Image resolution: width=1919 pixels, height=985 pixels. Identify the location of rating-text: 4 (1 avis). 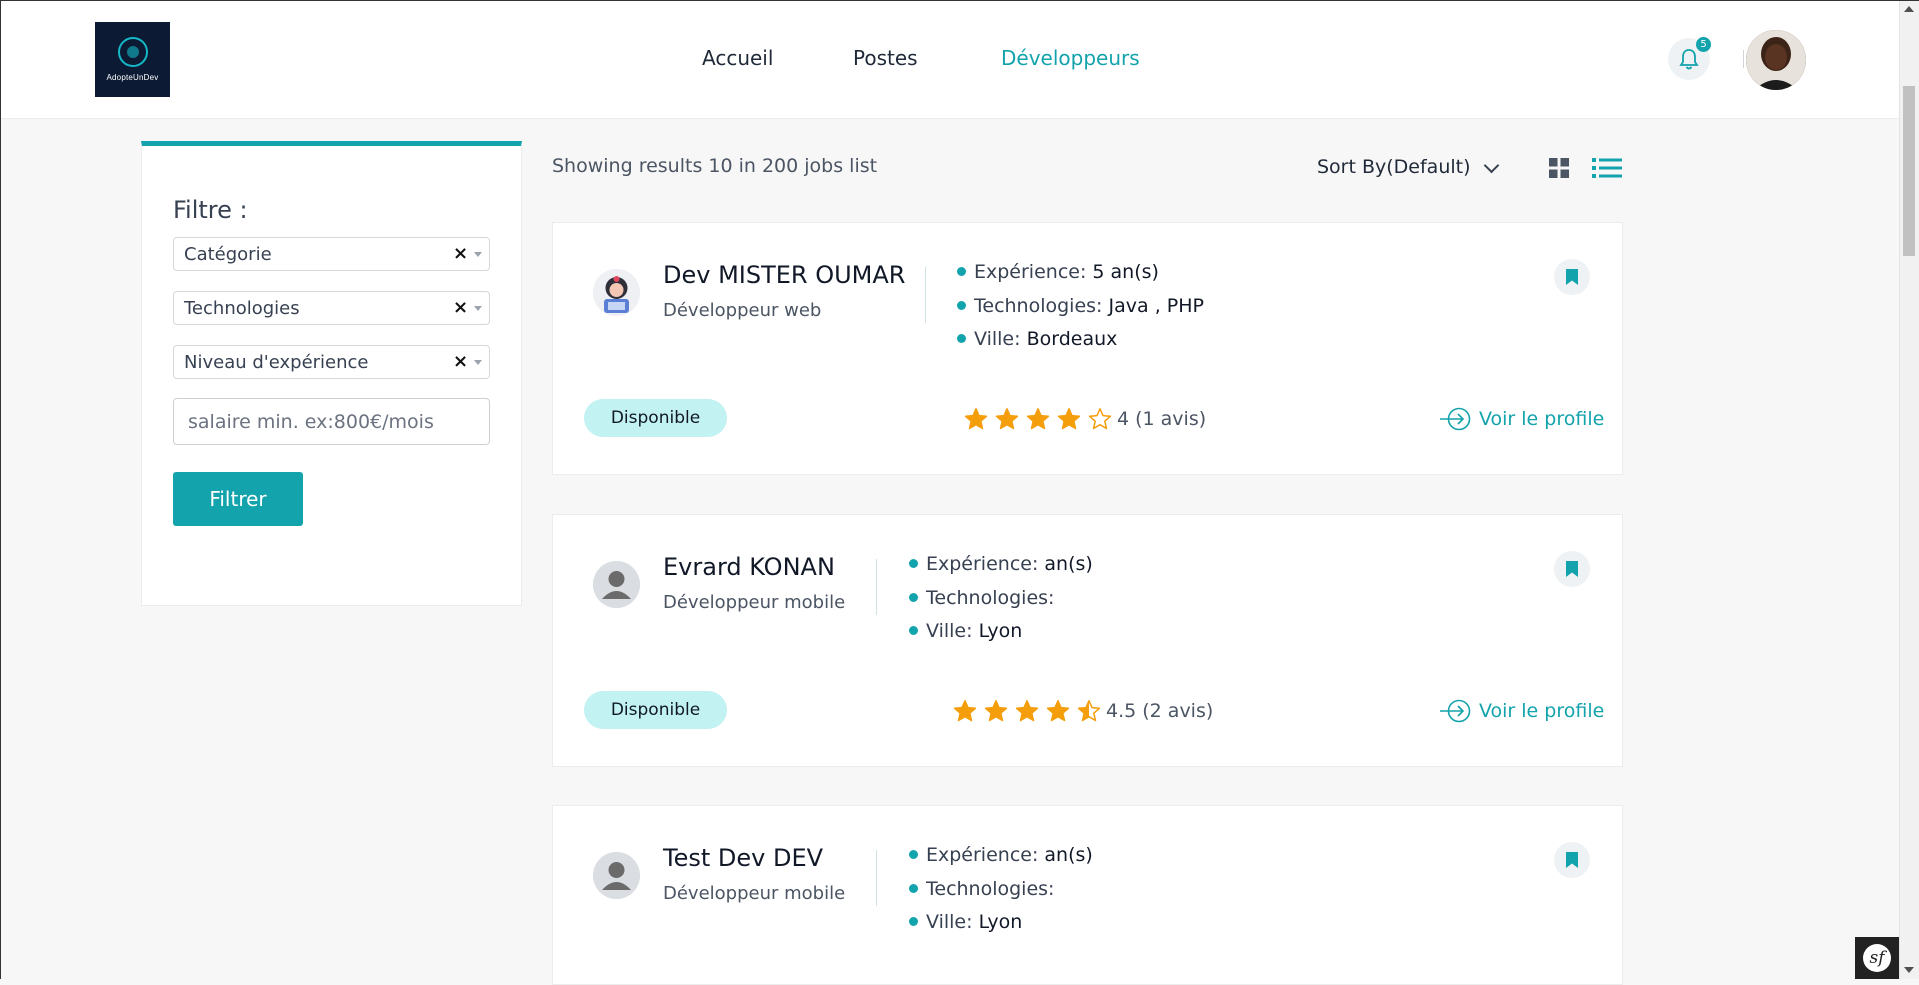
(1162, 419).